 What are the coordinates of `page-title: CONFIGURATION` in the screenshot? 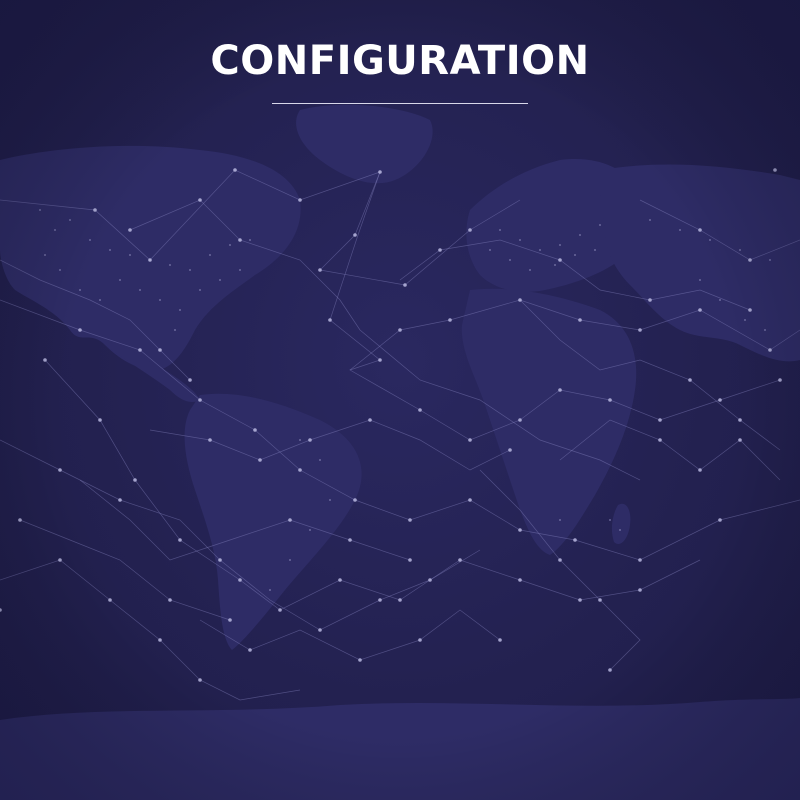 It's located at (400, 61).